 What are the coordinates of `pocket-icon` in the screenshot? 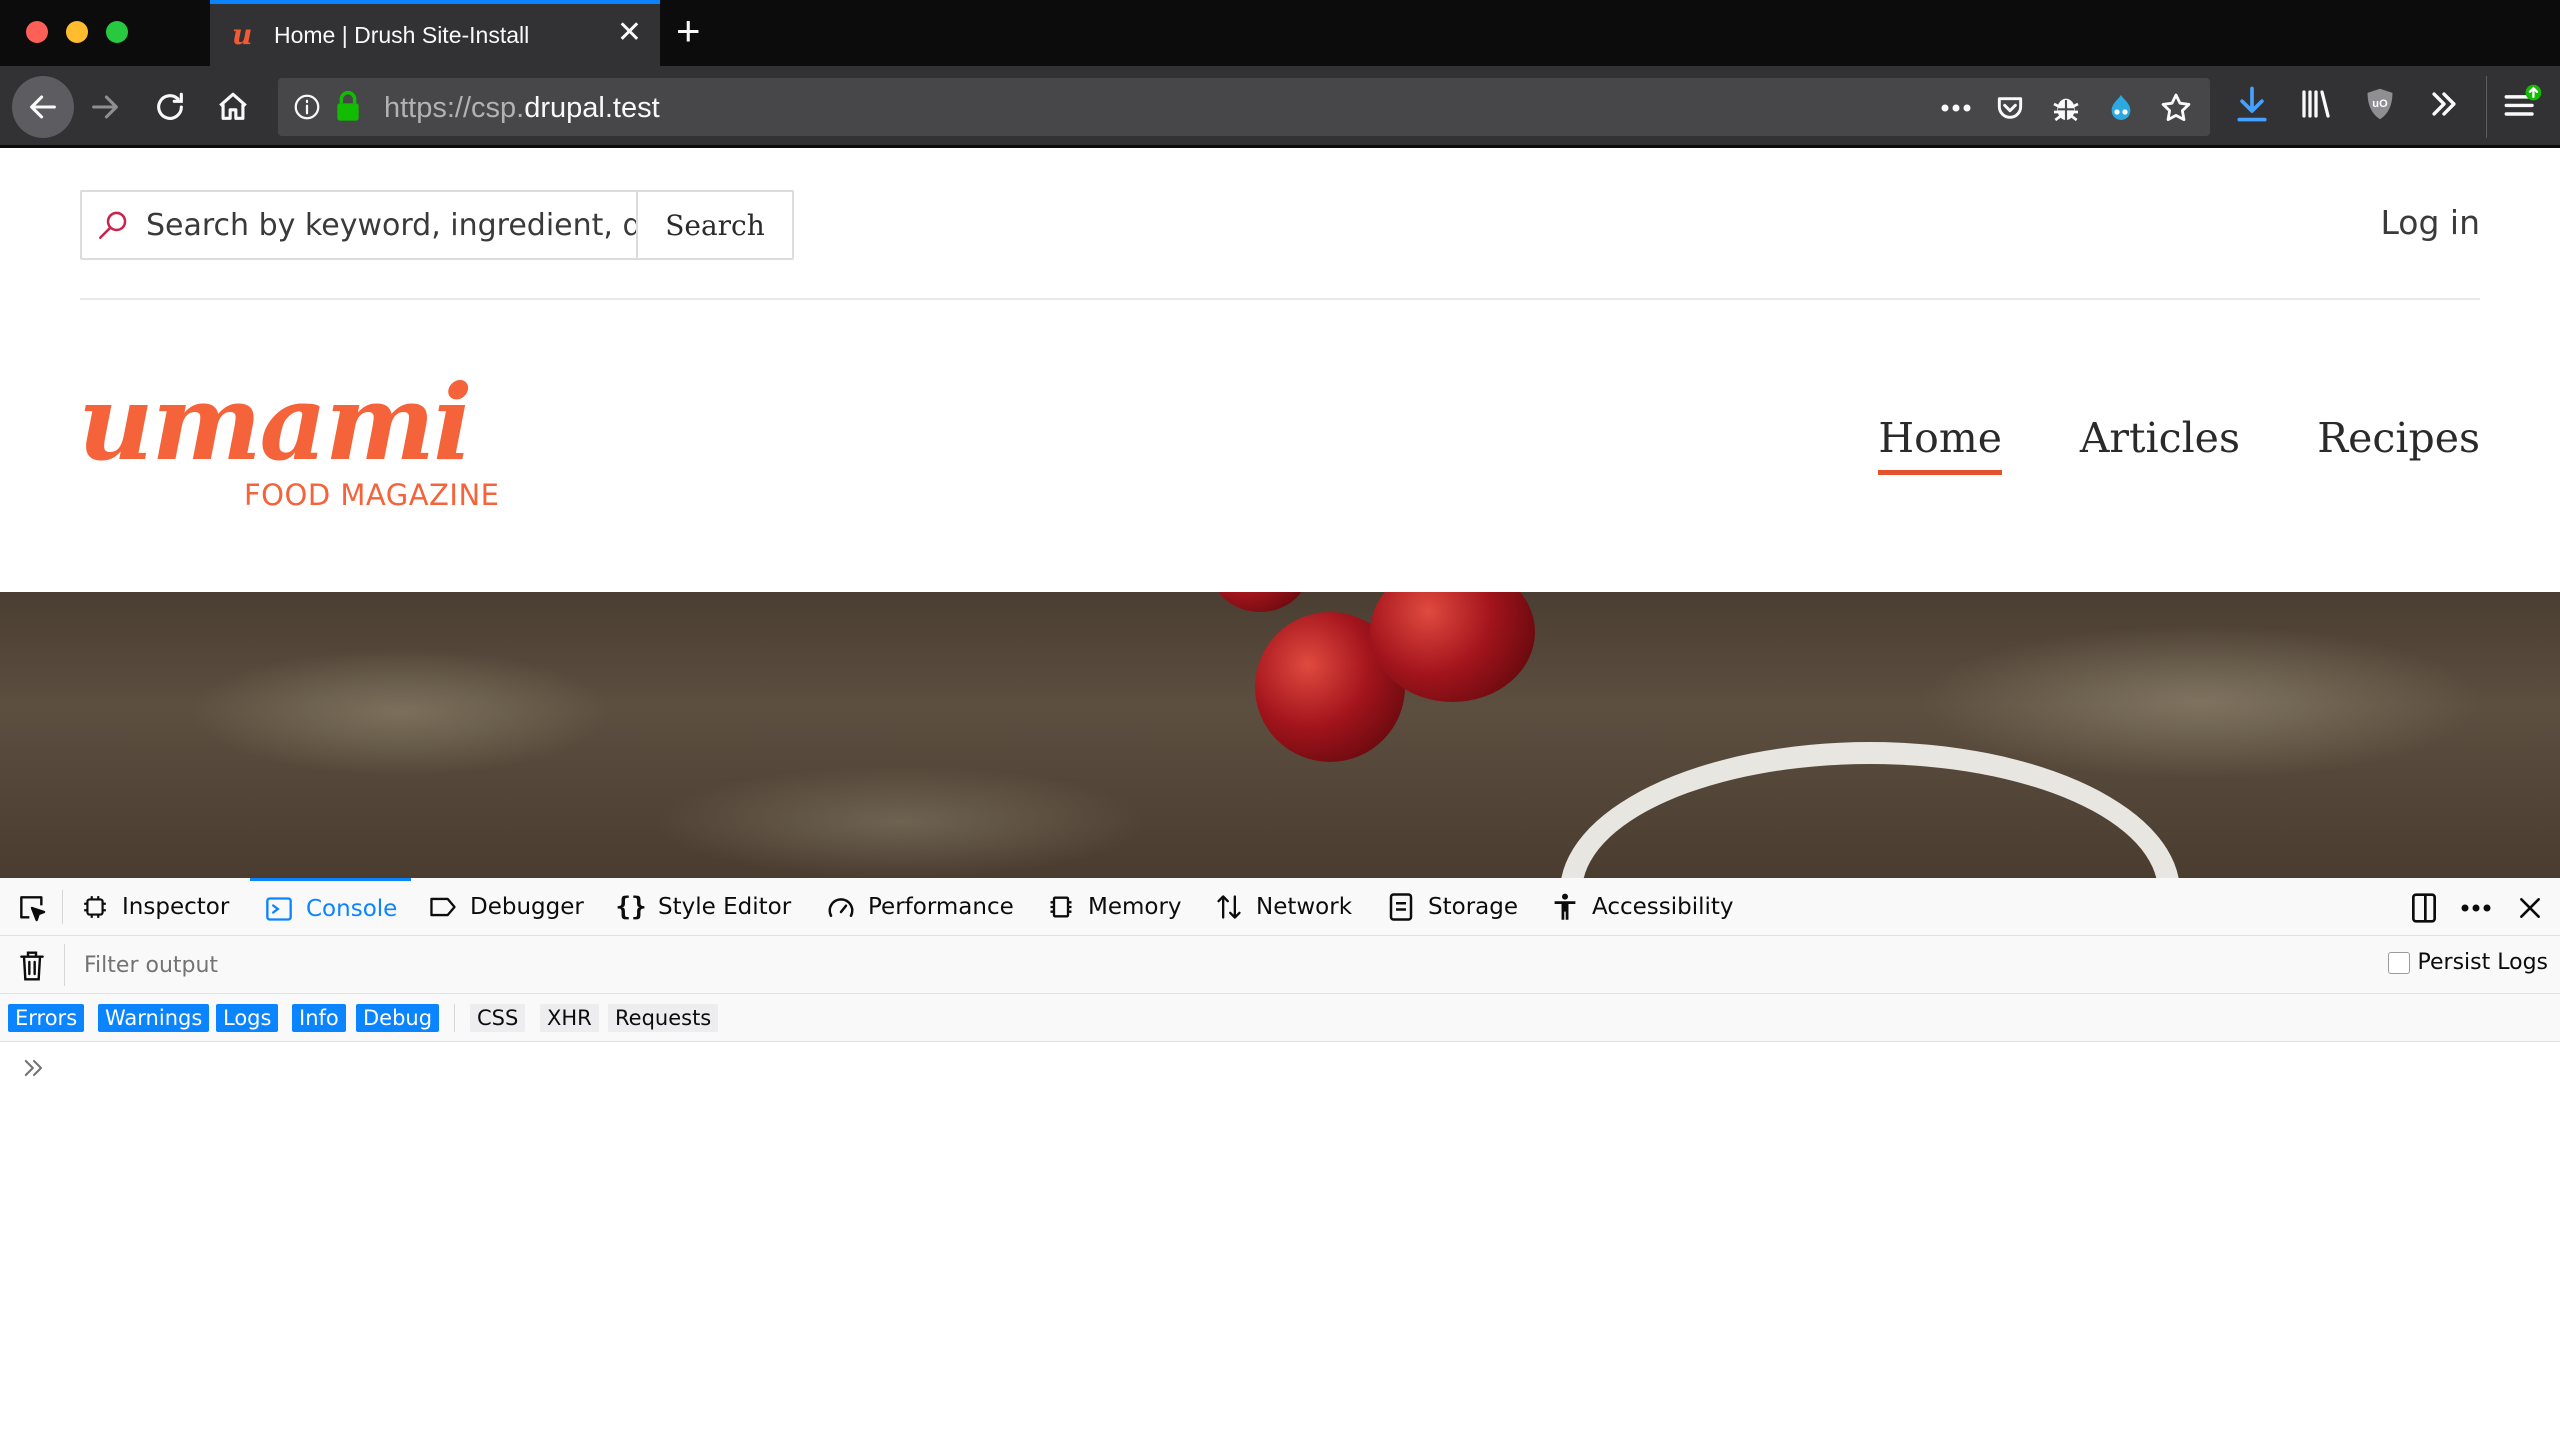 It's located at (2010, 108).